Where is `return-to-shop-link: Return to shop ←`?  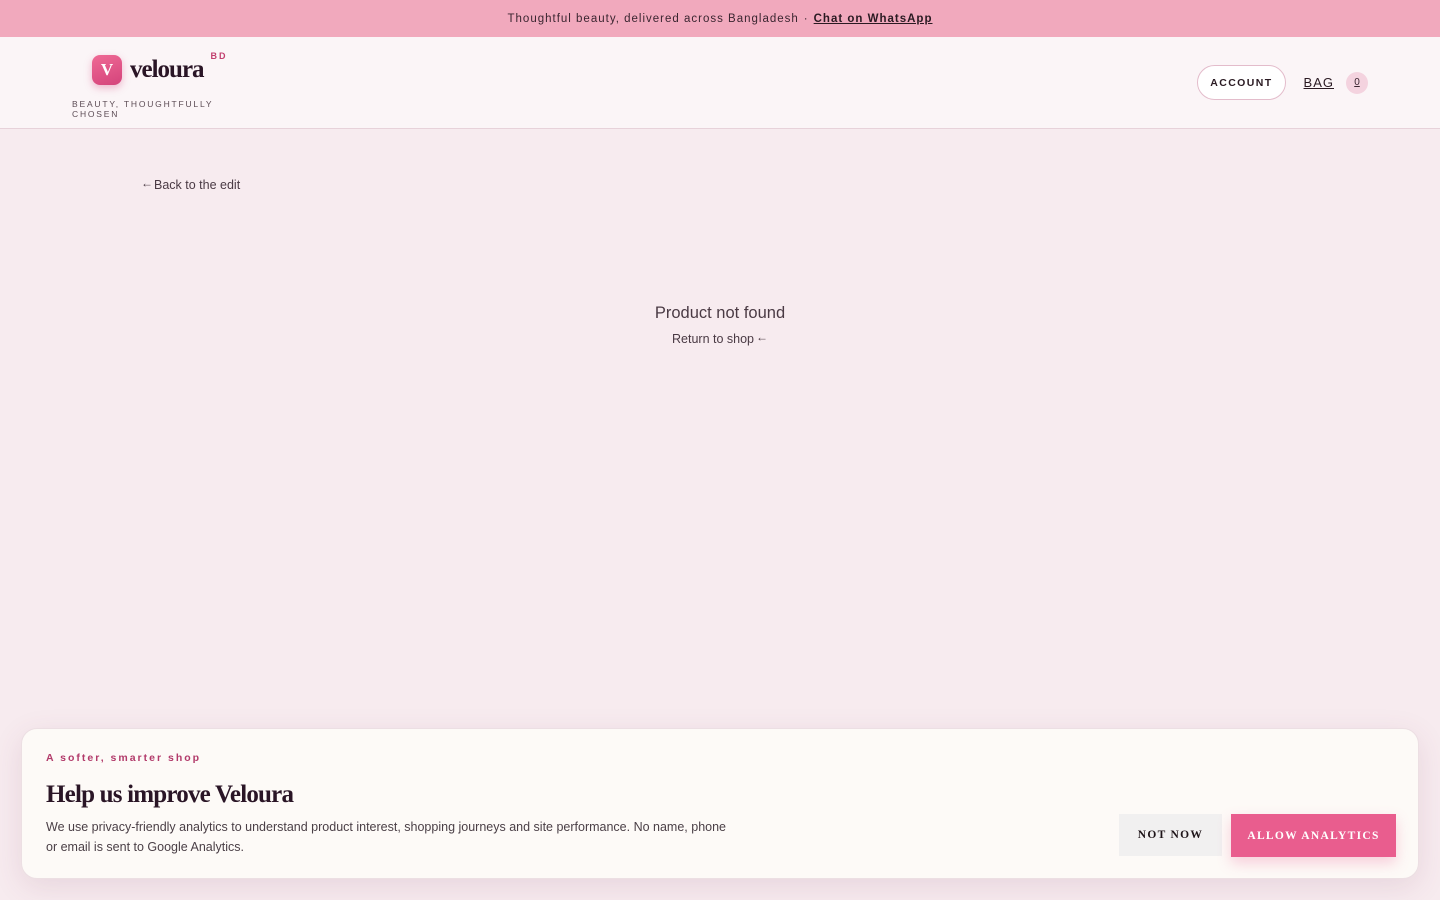
return-to-shop-link: Return to shop ← is located at coordinates (720, 338).